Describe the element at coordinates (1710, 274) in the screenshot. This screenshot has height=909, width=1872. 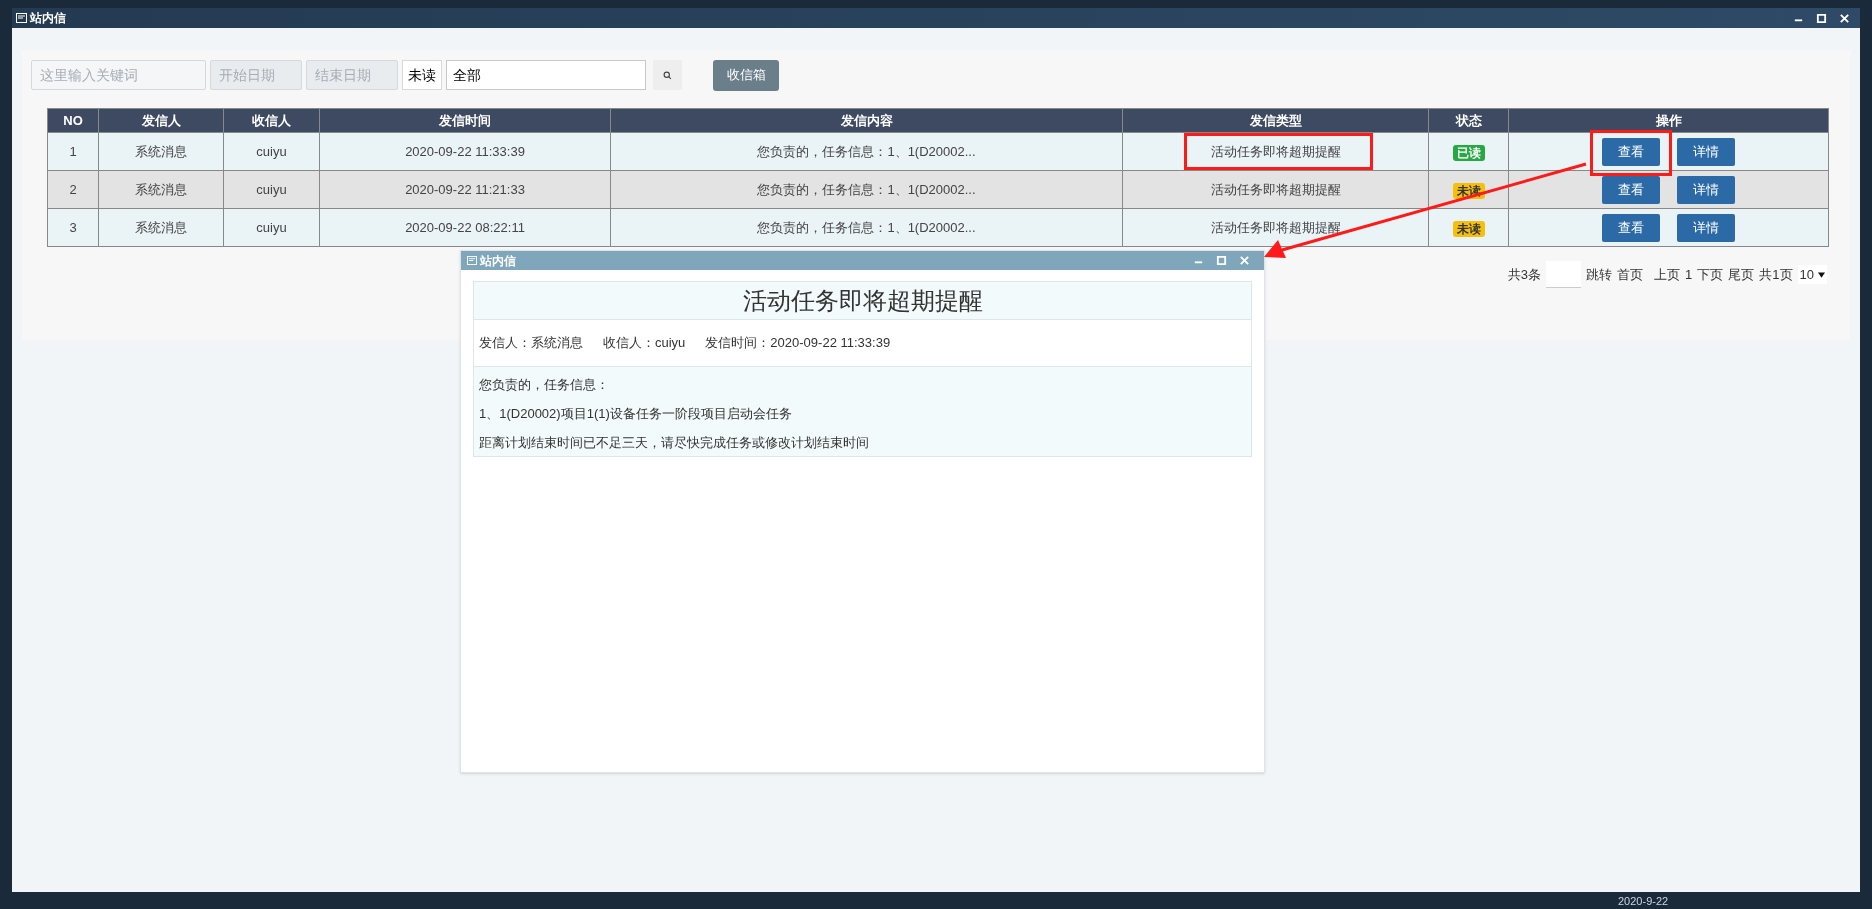
I see `next-page-link: 下页` at that location.